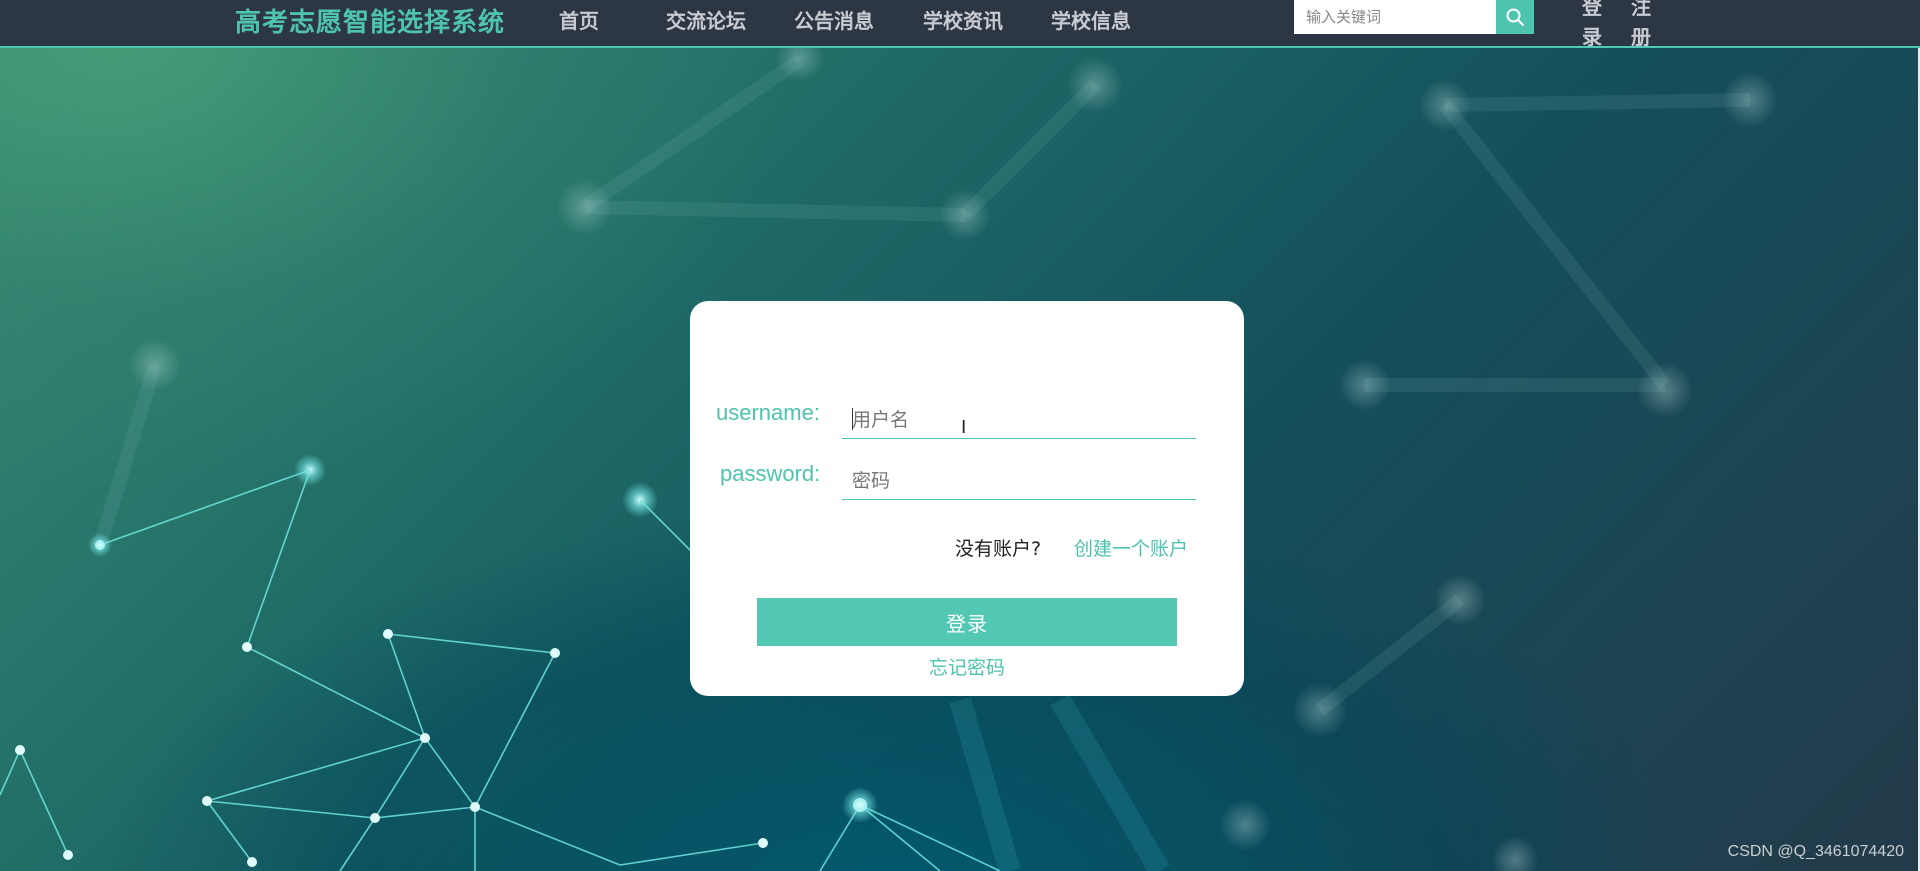 The height and width of the screenshot is (871, 1920). What do you see at coordinates (706, 19) in the screenshot?
I see `nav-item-forum: 交流论坛` at bounding box center [706, 19].